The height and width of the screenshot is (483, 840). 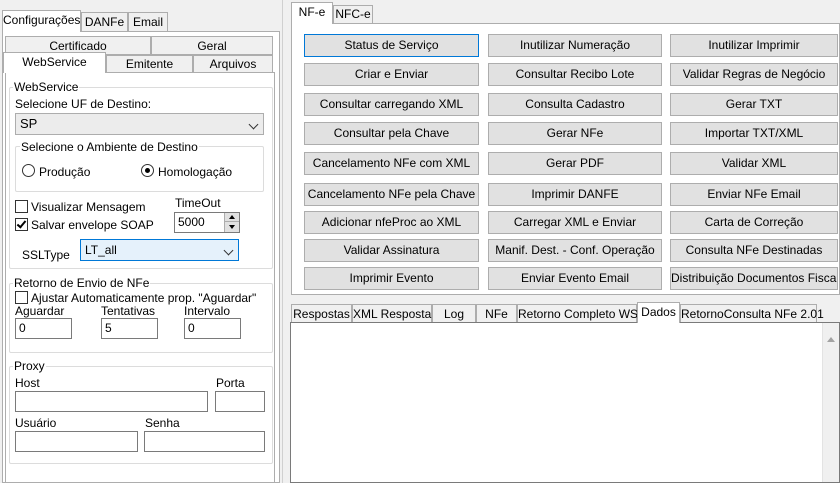 I want to click on result-tab: XML Resposta, so click(x=392, y=313).